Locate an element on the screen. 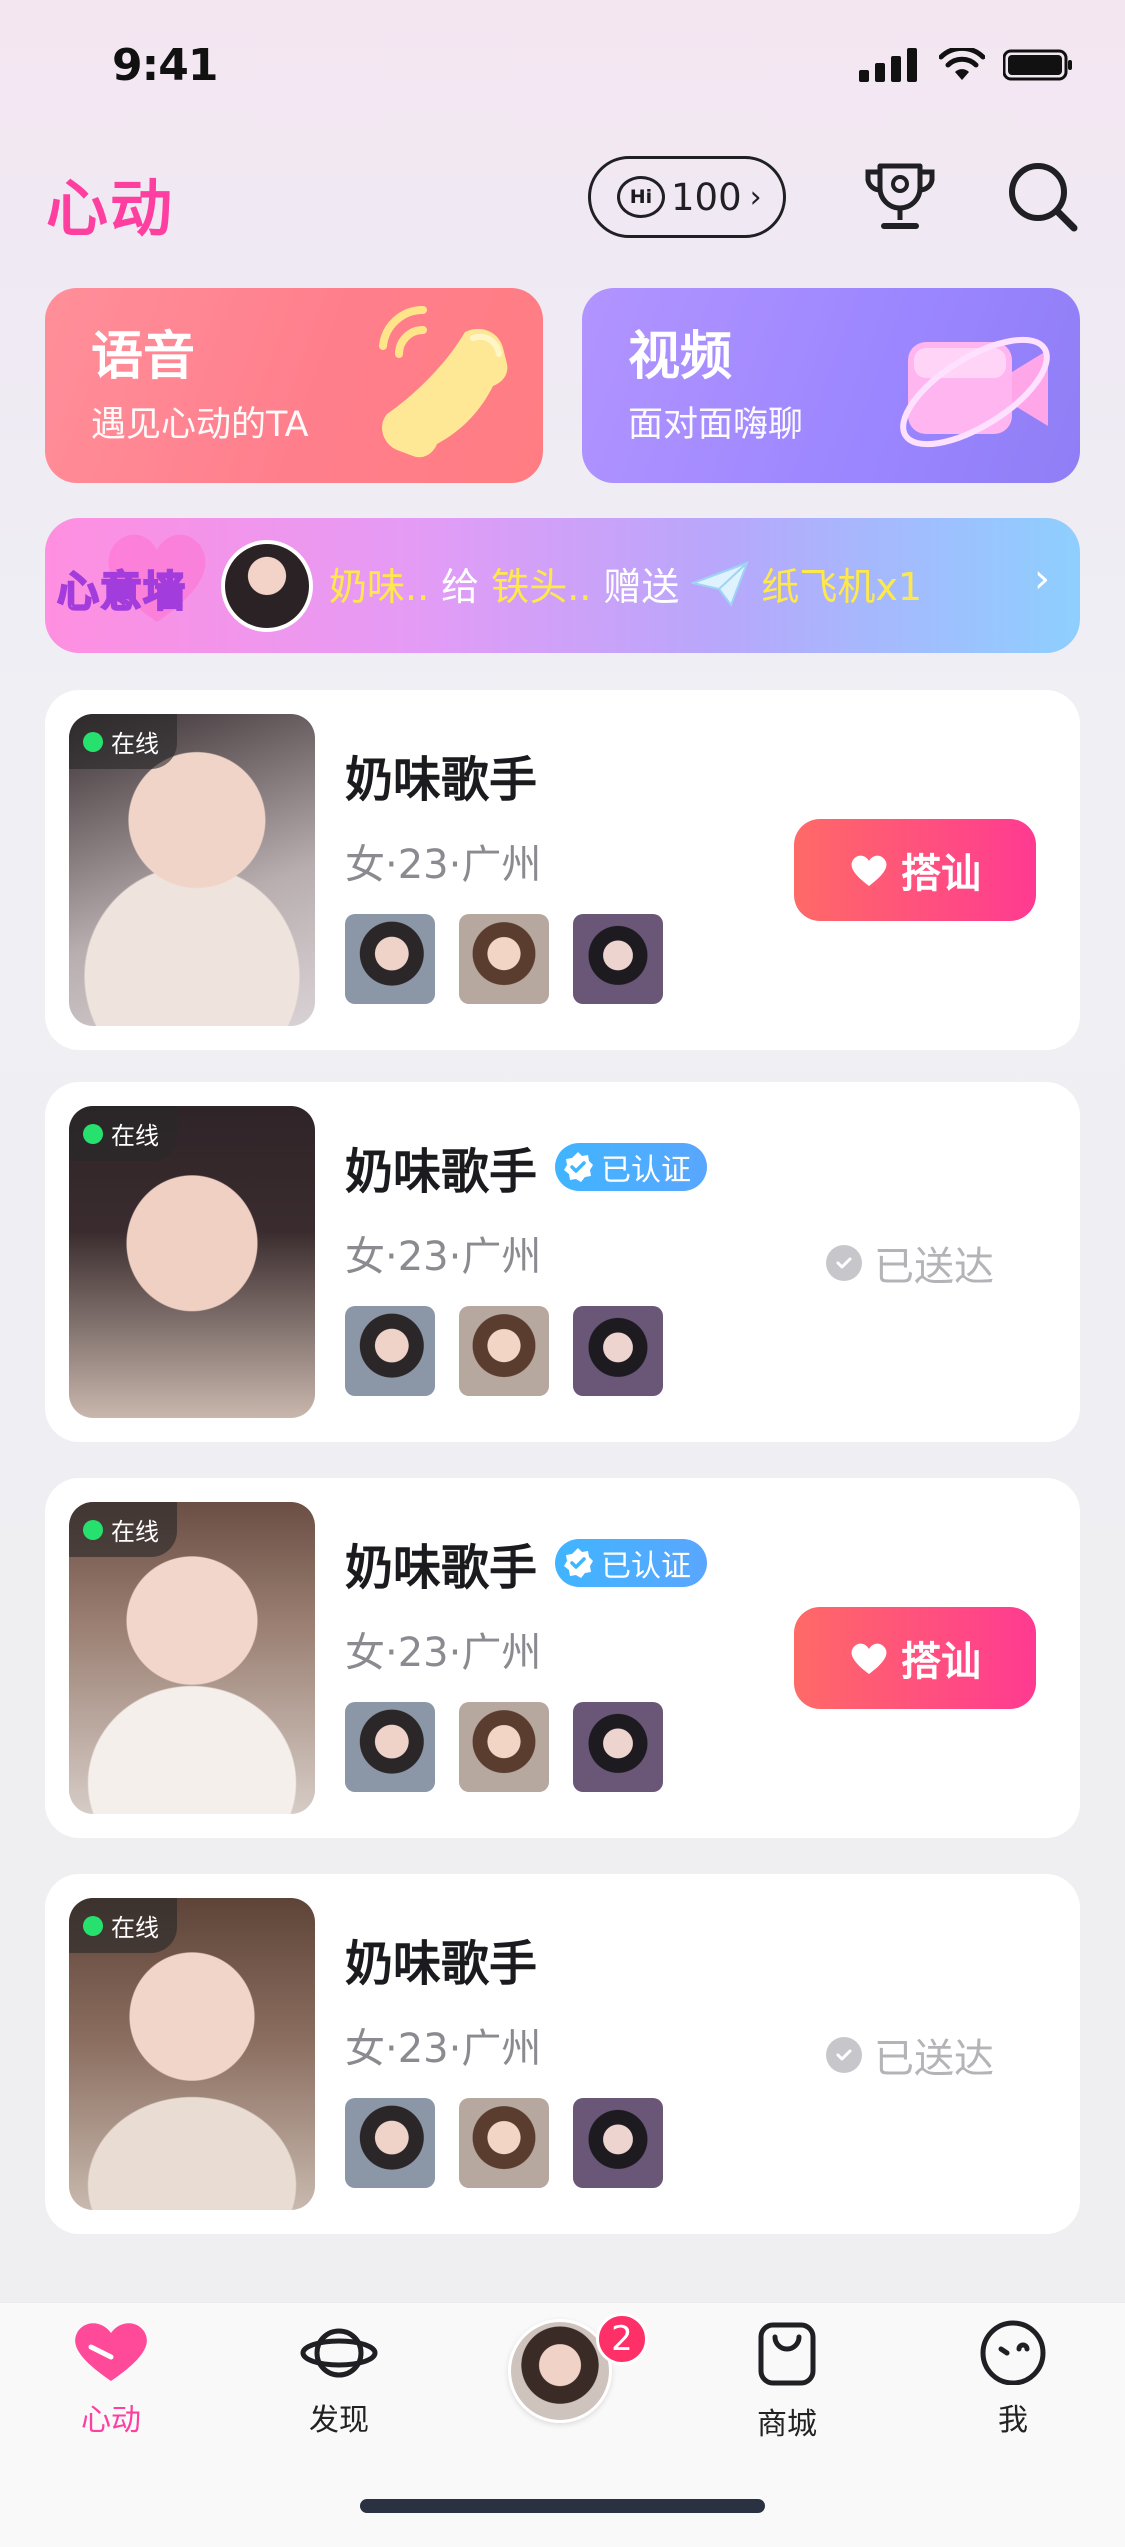 The image size is (1125, 2547). video-call-card: 视频 面对面嗨聊 is located at coordinates (831, 385).